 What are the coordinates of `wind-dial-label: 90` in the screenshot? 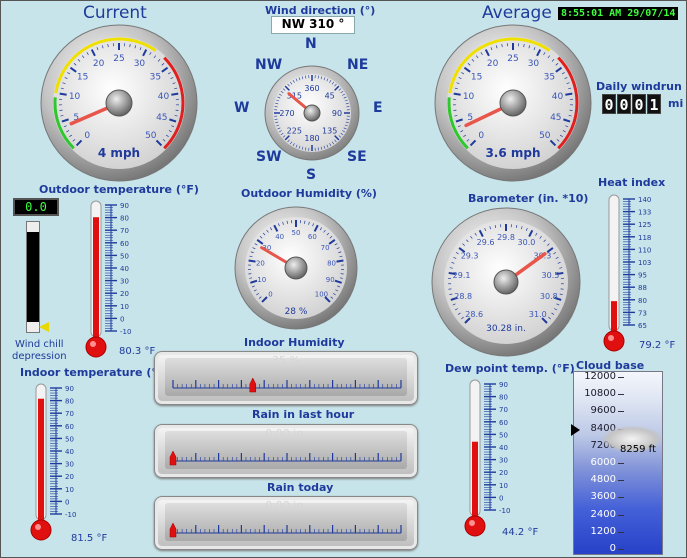 It's located at (337, 113).